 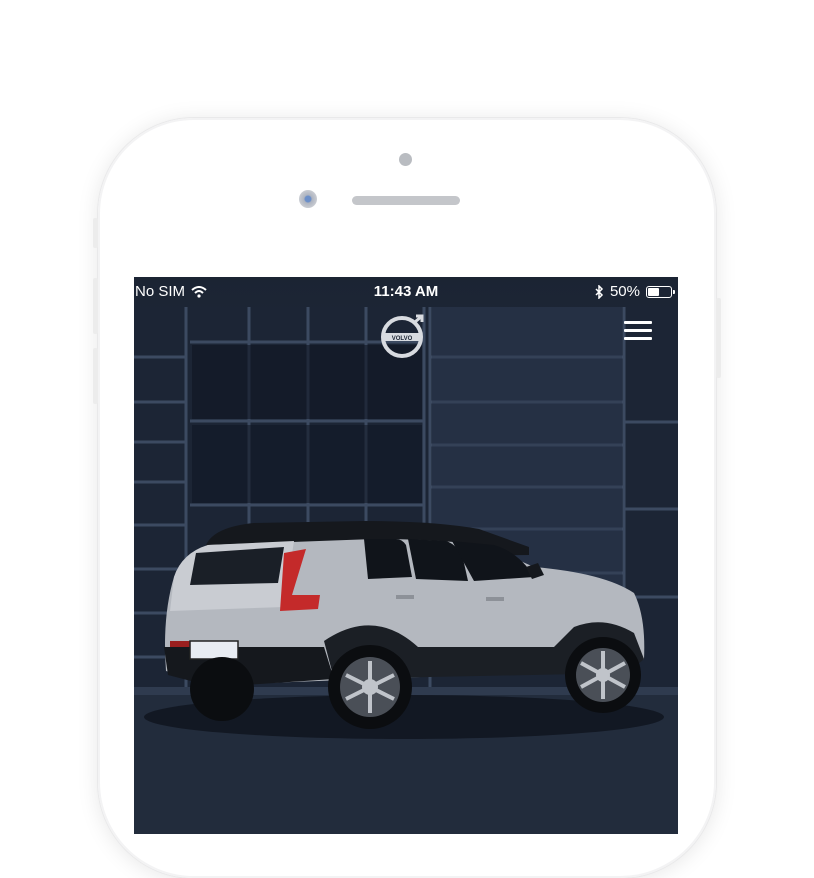 I want to click on volume-down-button, so click(x=95, y=376).